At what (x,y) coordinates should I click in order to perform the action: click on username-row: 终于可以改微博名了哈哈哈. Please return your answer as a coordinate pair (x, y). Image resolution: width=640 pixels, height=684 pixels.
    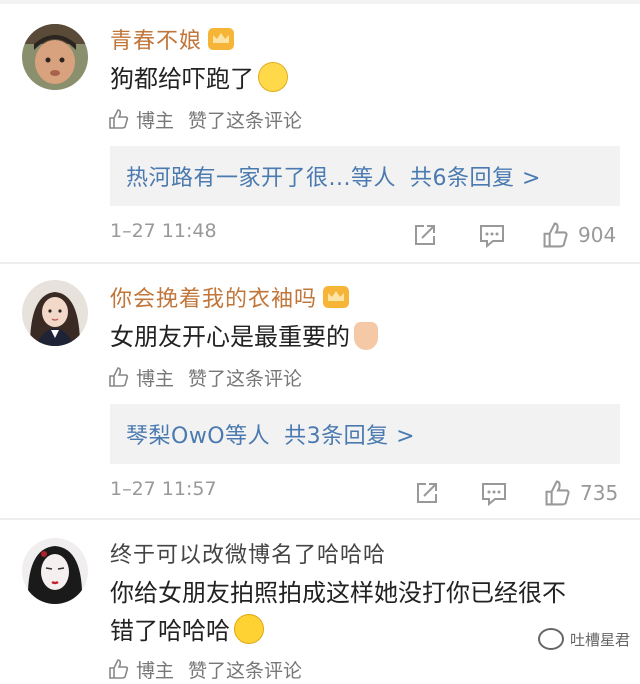
    Looking at the image, I should click on (248, 553).